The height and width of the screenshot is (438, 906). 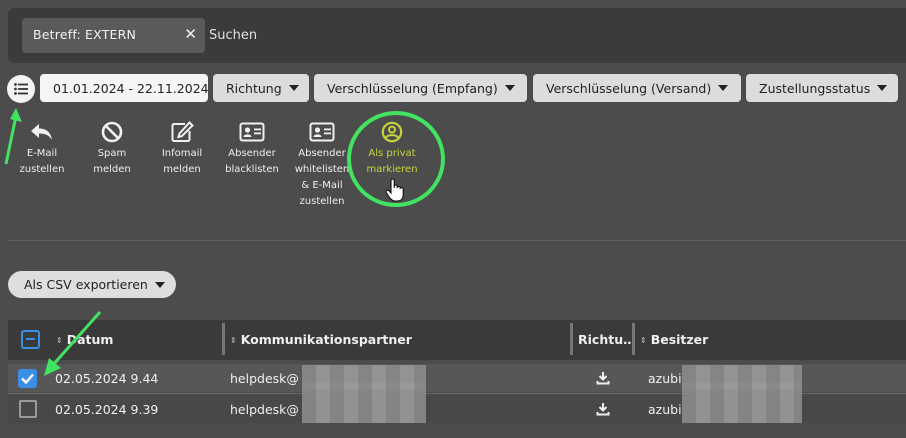 What do you see at coordinates (457, 240) in the screenshot?
I see `section-divider` at bounding box center [457, 240].